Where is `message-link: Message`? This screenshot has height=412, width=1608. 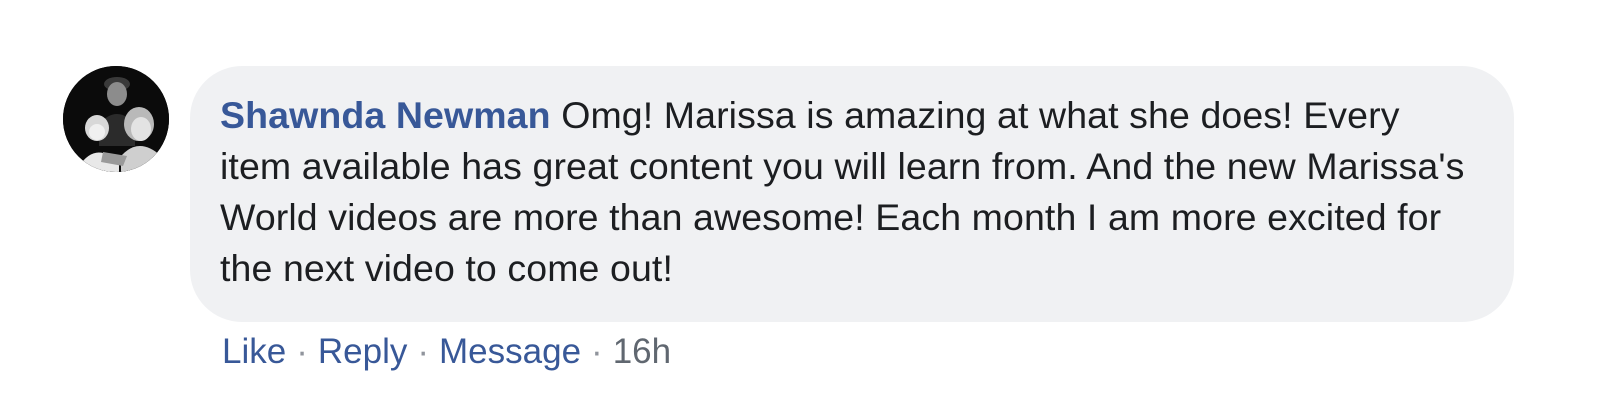 message-link: Message is located at coordinates (510, 351).